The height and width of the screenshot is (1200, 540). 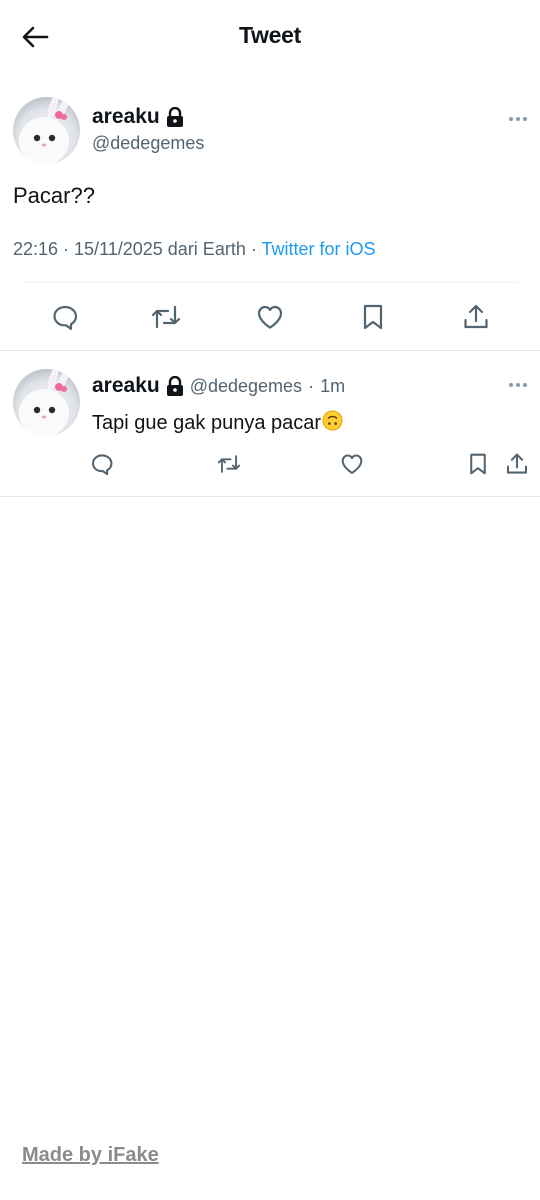 What do you see at coordinates (207, 423) in the screenshot?
I see `reply-text: Tapi gue gak punya pacar` at bounding box center [207, 423].